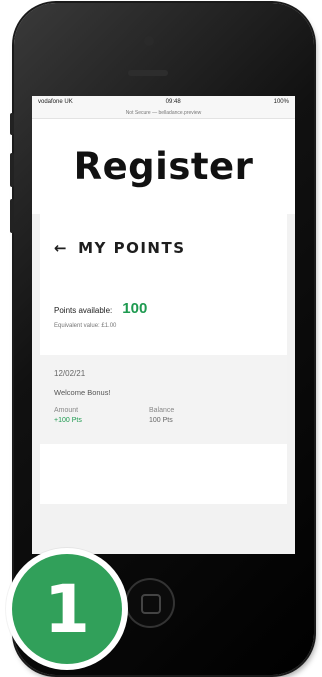 This screenshot has width=322, height=677. Describe the element at coordinates (132, 248) in the screenshot. I see `my-points-title: MY POINTS` at that location.